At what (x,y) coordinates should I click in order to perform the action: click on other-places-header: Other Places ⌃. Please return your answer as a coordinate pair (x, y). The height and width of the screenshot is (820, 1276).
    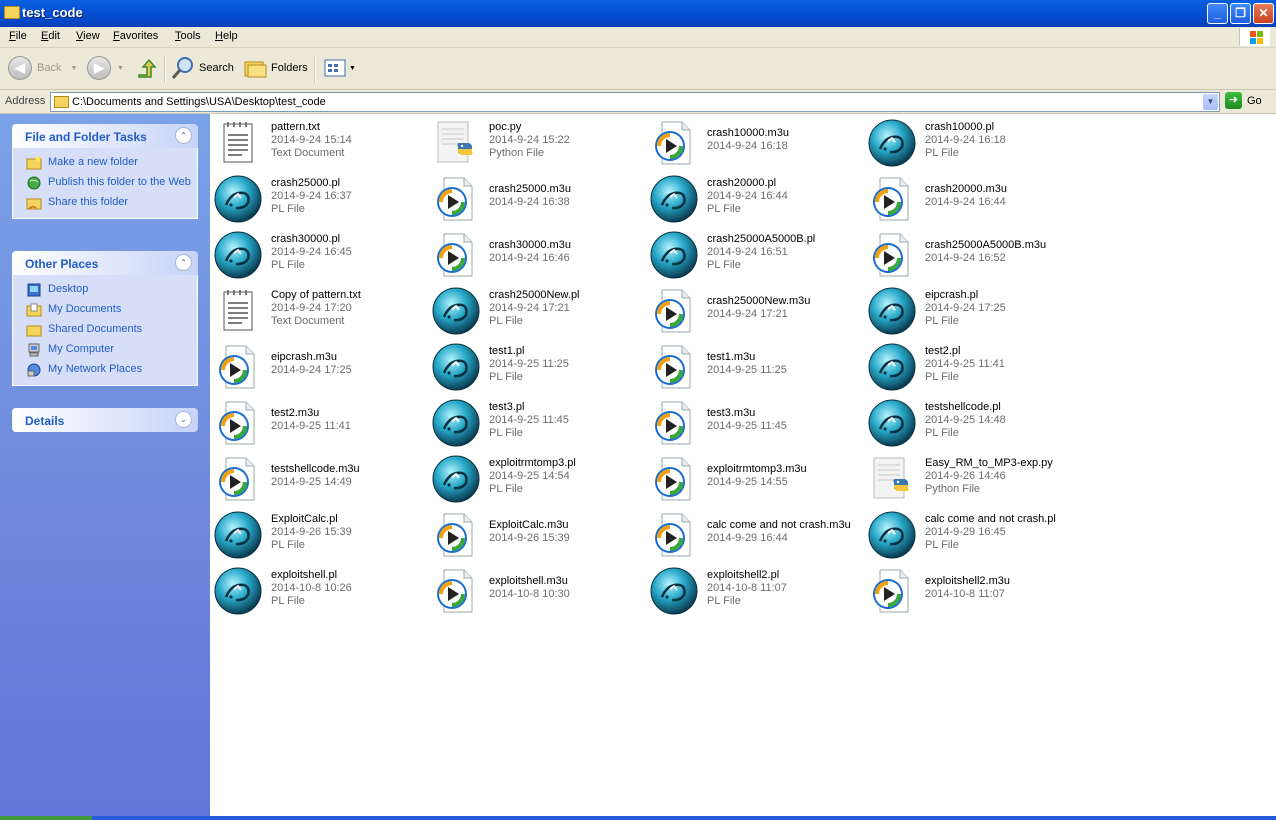
    Looking at the image, I should click on (105, 263).